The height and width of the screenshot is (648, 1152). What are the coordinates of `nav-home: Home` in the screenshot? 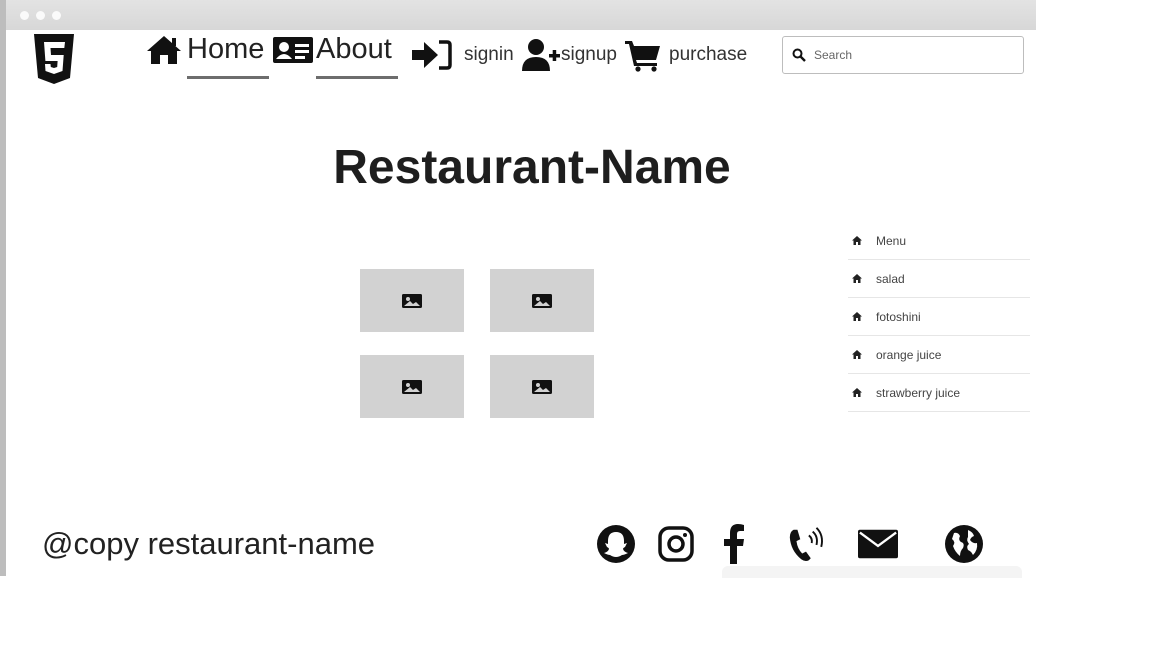 It's located at (204, 49).